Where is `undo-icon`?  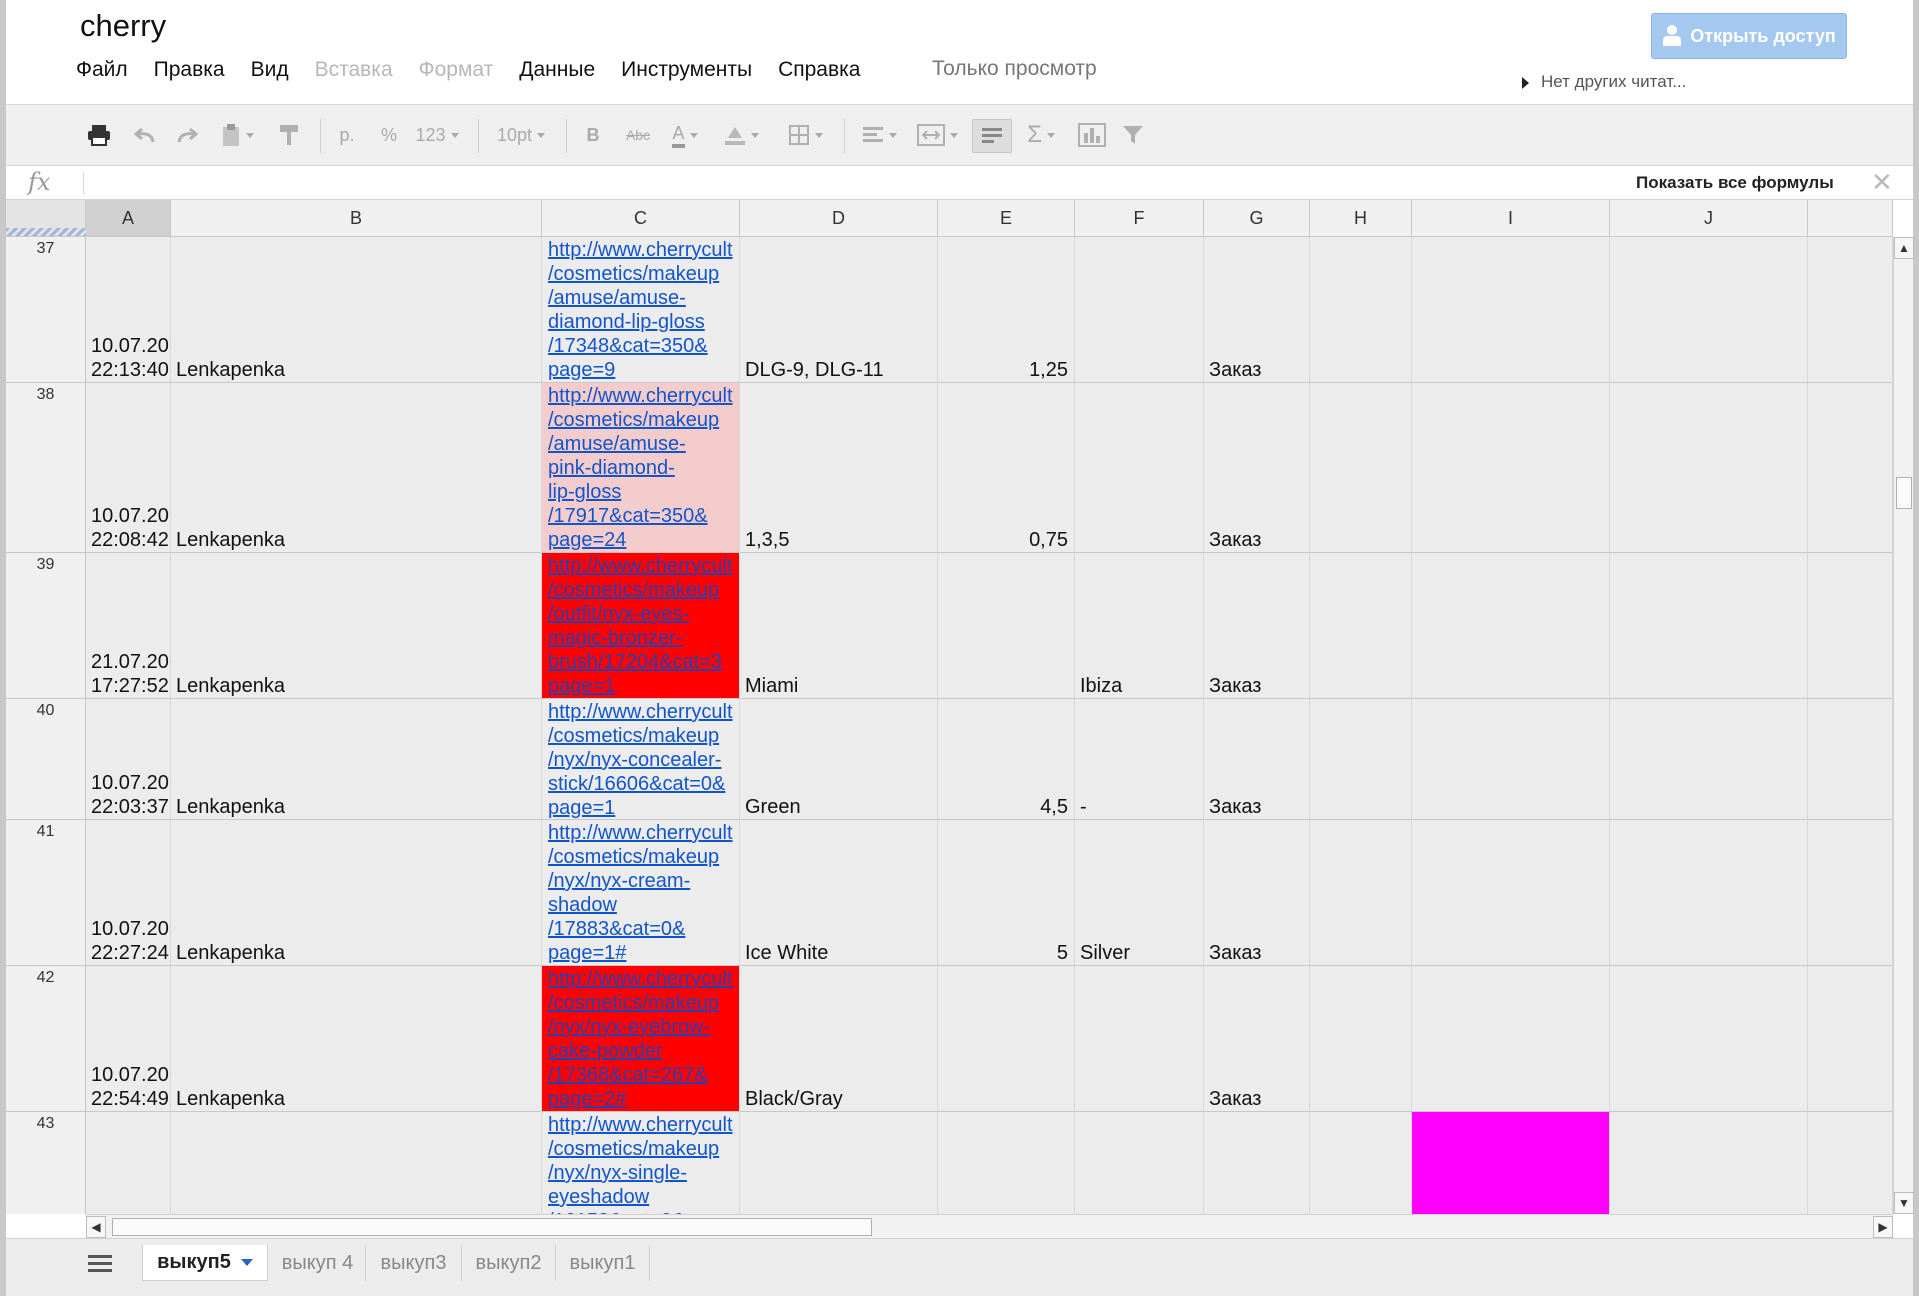
undo-icon is located at coordinates (145, 135).